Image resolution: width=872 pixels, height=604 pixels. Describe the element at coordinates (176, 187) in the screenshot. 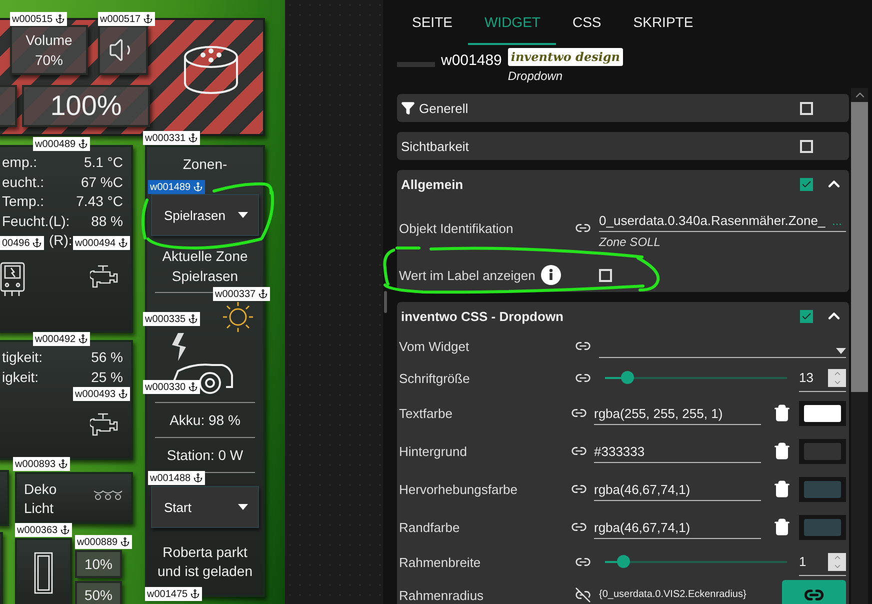

I see `widget-id-tag: w001489` at that location.